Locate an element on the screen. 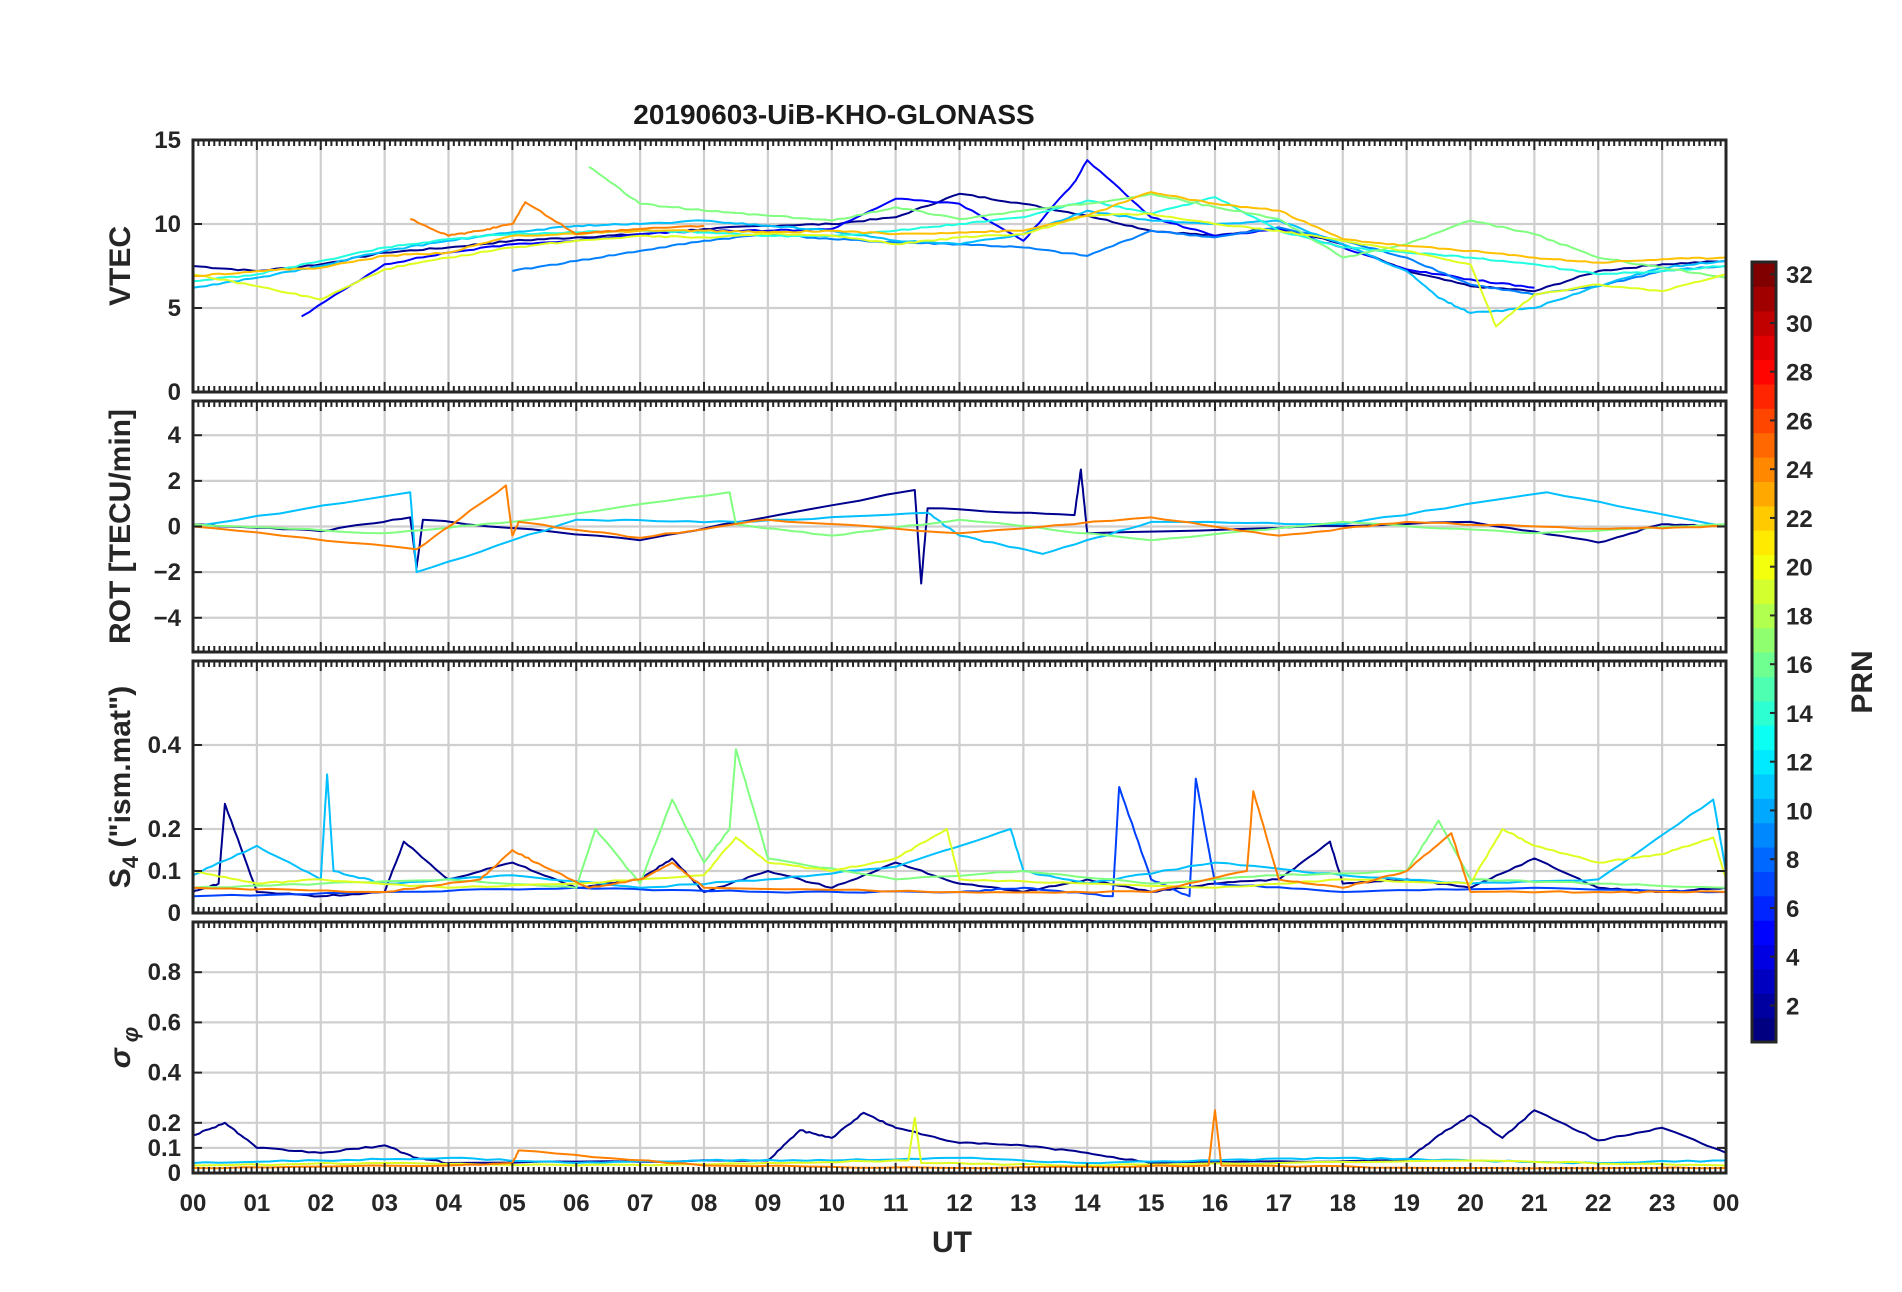 The width and height of the screenshot is (1902, 1292). colorbar-tick-label: 2 is located at coordinates (1792, 1006).